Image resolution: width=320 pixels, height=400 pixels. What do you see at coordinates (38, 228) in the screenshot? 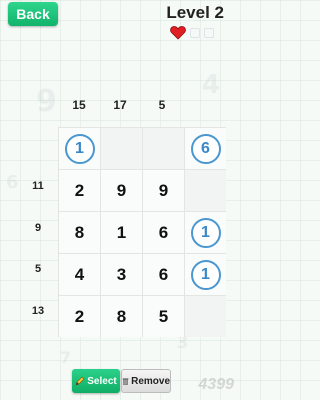
I see `row-clue: 9` at bounding box center [38, 228].